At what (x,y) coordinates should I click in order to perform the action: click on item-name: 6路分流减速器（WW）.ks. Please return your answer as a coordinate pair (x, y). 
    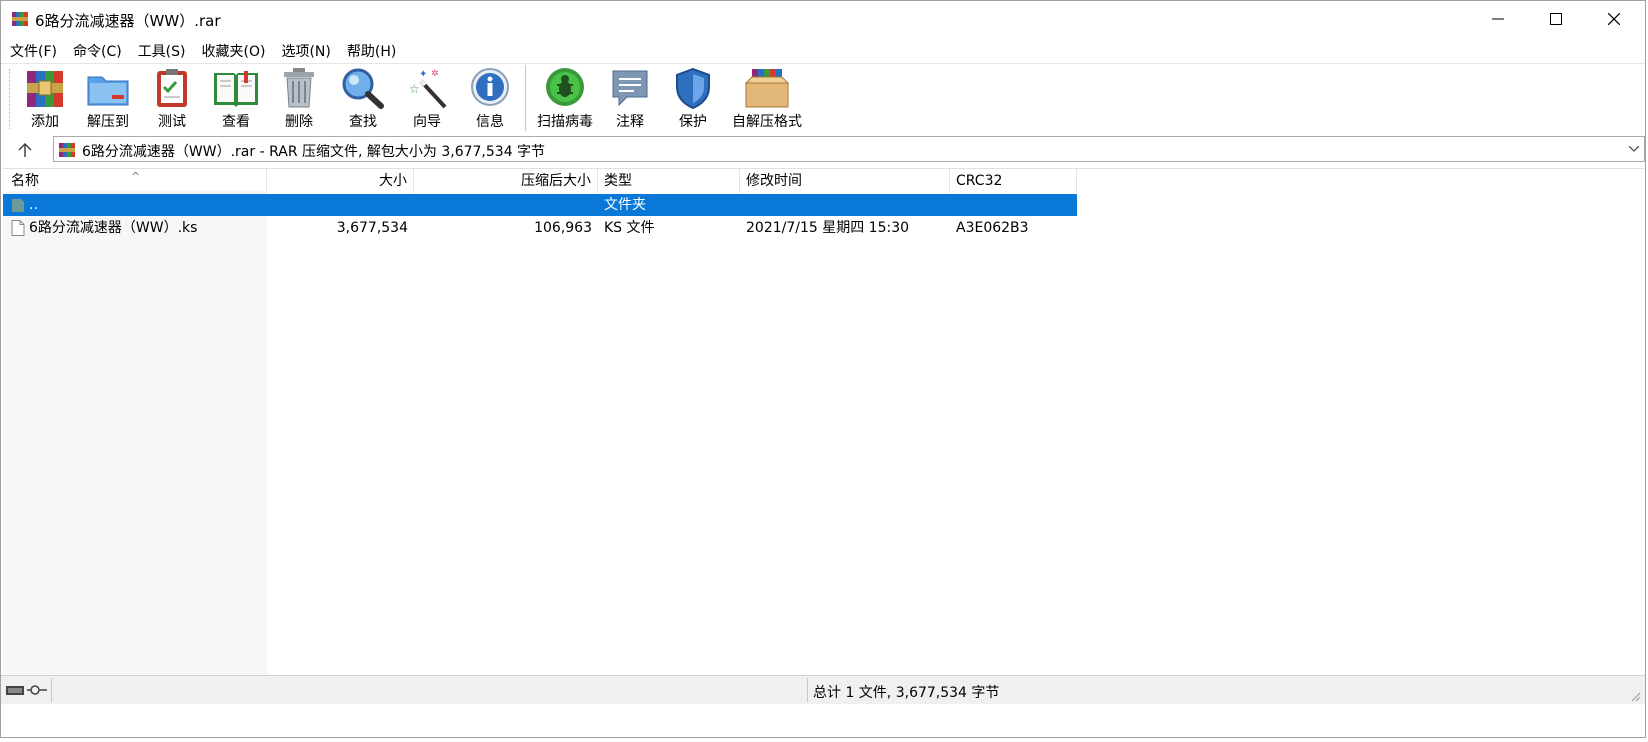
    Looking at the image, I should click on (113, 228).